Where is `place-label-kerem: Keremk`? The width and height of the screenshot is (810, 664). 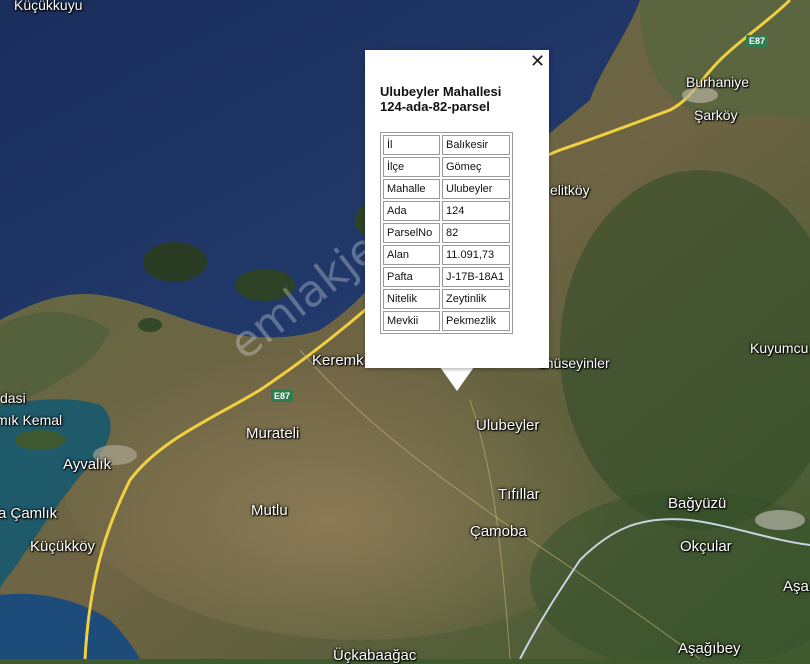 place-label-kerem: Keremk is located at coordinates (338, 360).